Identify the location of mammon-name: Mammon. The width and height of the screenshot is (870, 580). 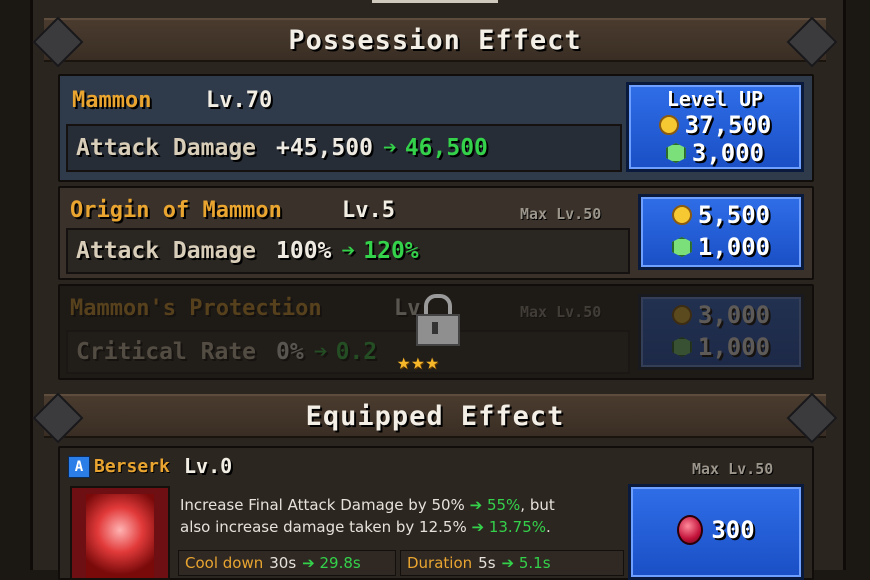
(112, 100).